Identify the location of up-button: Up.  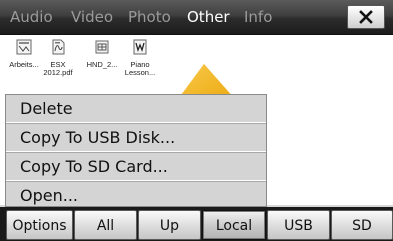
(169, 225).